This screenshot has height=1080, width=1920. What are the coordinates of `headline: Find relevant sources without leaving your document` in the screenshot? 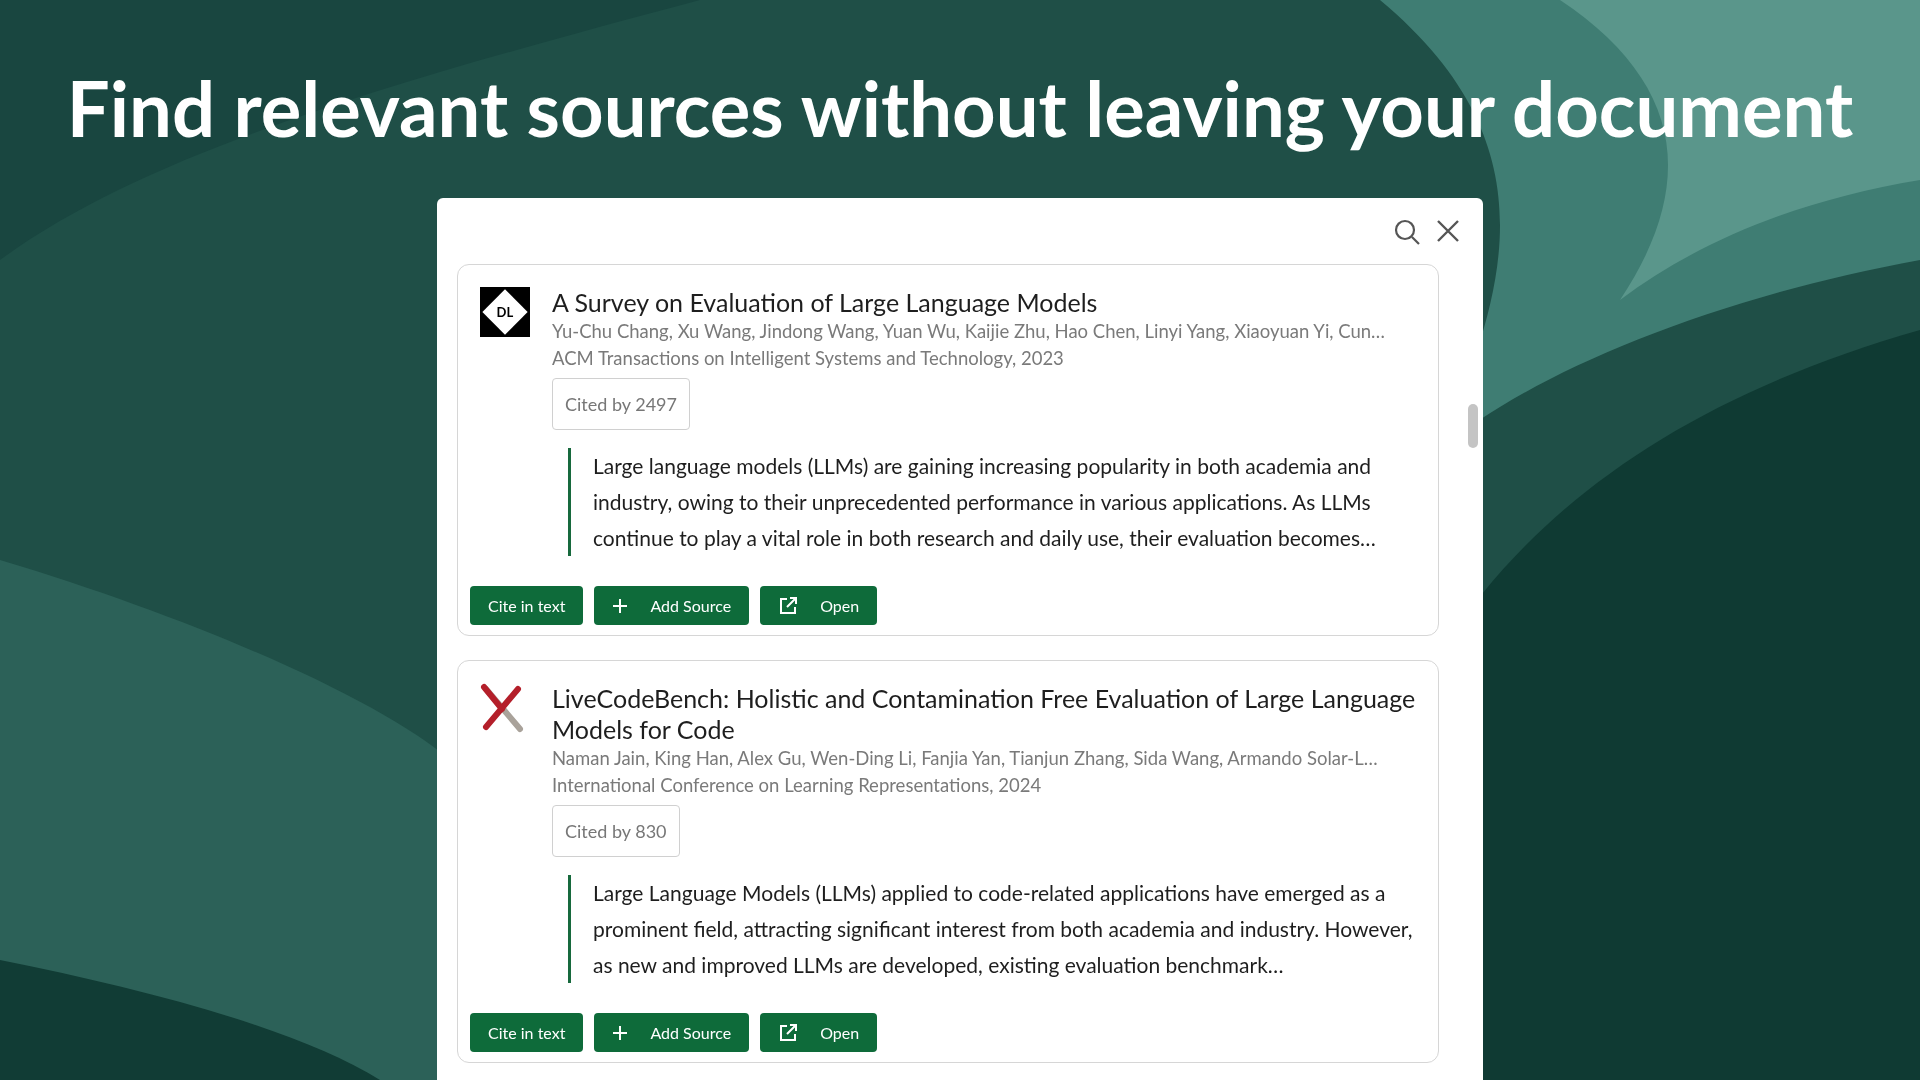 It's located at (960, 108).